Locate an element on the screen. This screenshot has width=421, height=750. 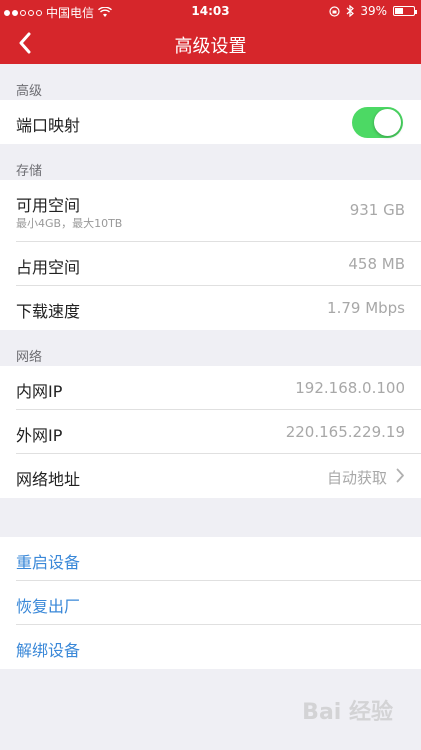
download-speed-value: 1.79 Mbps is located at coordinates (366, 308).